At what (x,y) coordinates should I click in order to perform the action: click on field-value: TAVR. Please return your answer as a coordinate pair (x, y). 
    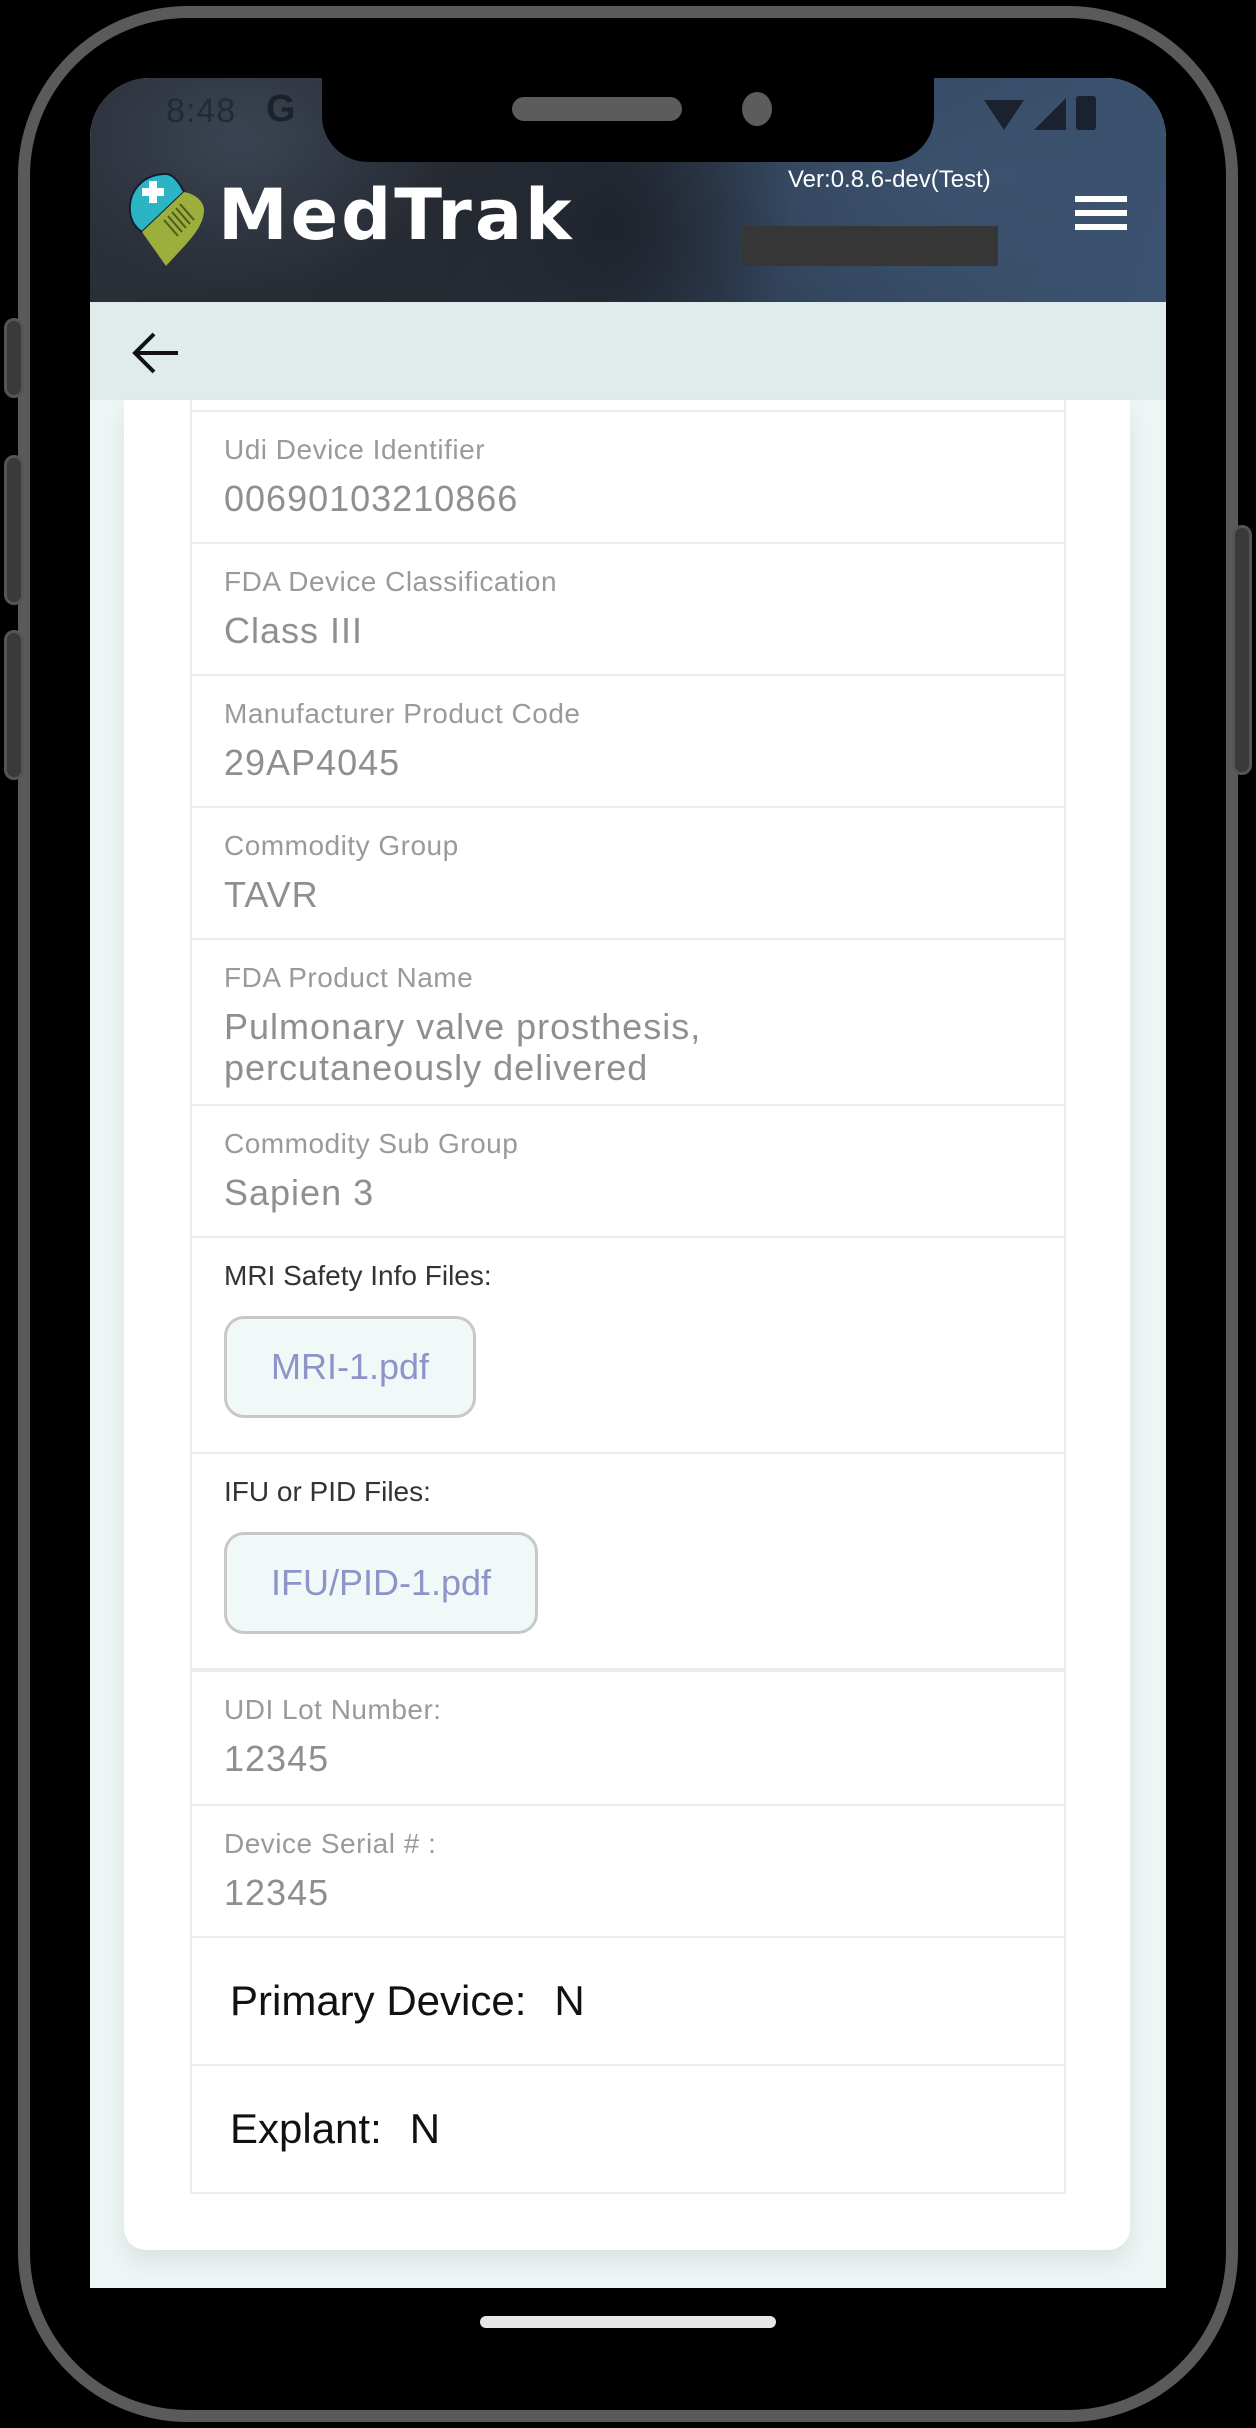
    Looking at the image, I should click on (271, 894).